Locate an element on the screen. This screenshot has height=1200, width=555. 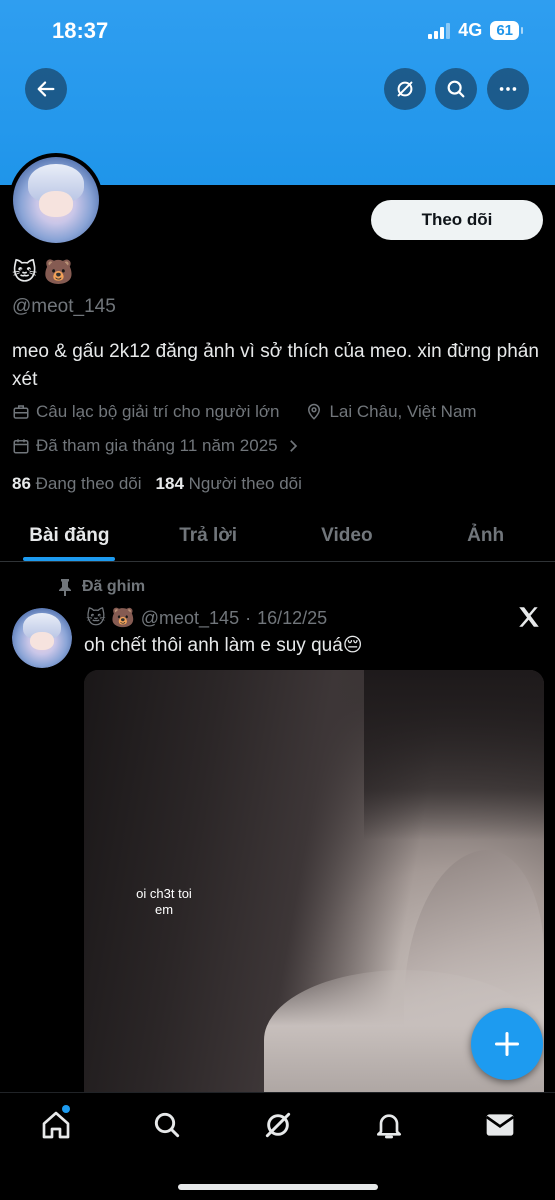
follow-counts: 86 Đang theo dõi 184 Người theo dõi is located at coordinates (157, 484).